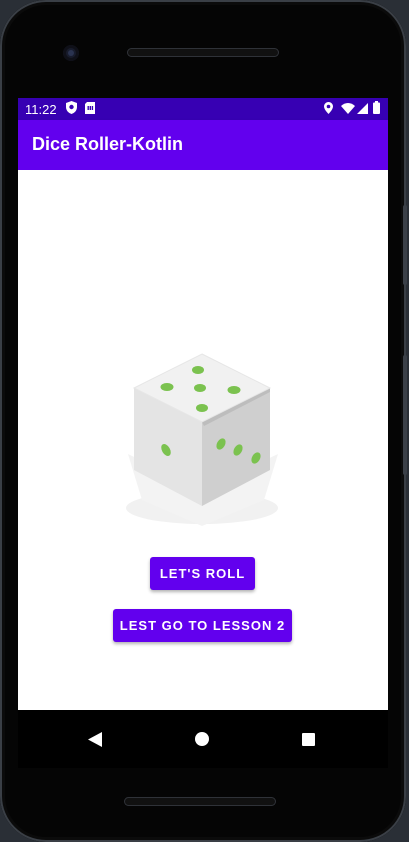 The width and height of the screenshot is (409, 842). I want to click on volume-button, so click(405, 415).